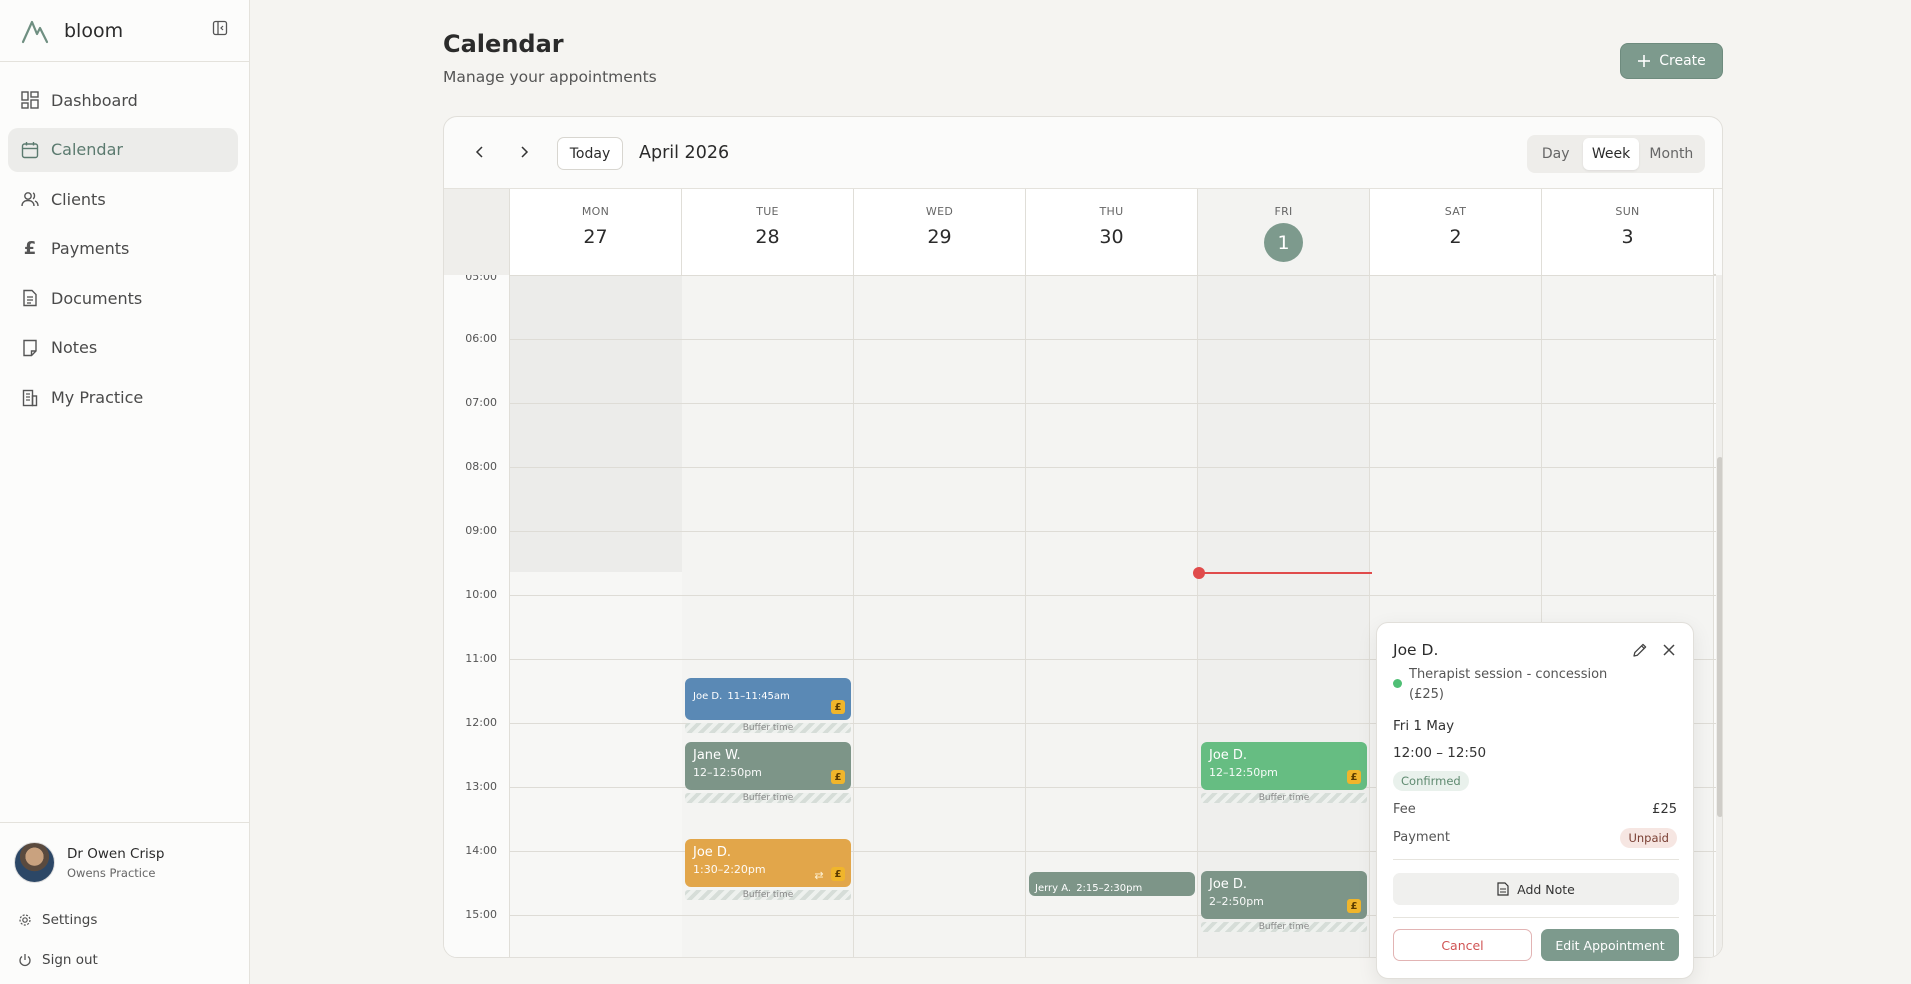  Describe the element at coordinates (1719, 637) in the screenshot. I see `scrollbar-thumb` at that location.